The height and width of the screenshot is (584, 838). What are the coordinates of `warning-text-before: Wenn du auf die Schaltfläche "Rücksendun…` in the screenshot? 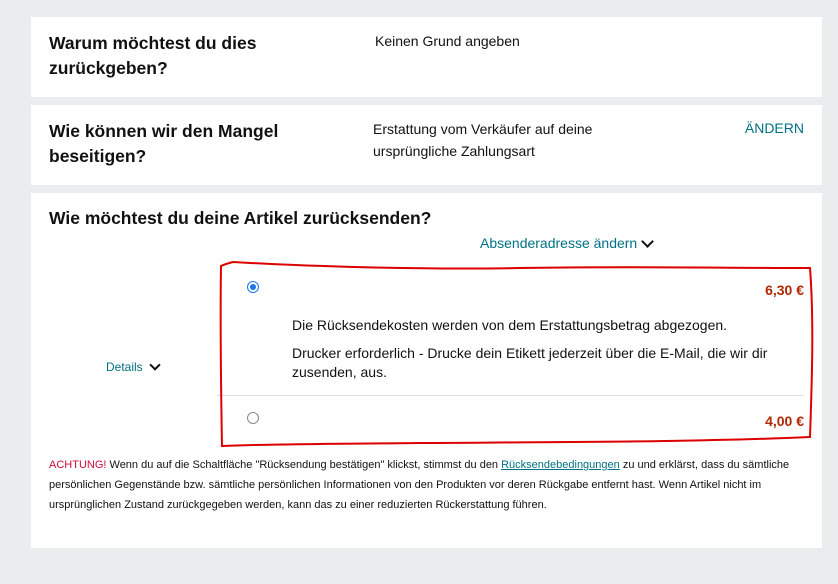 It's located at (304, 465).